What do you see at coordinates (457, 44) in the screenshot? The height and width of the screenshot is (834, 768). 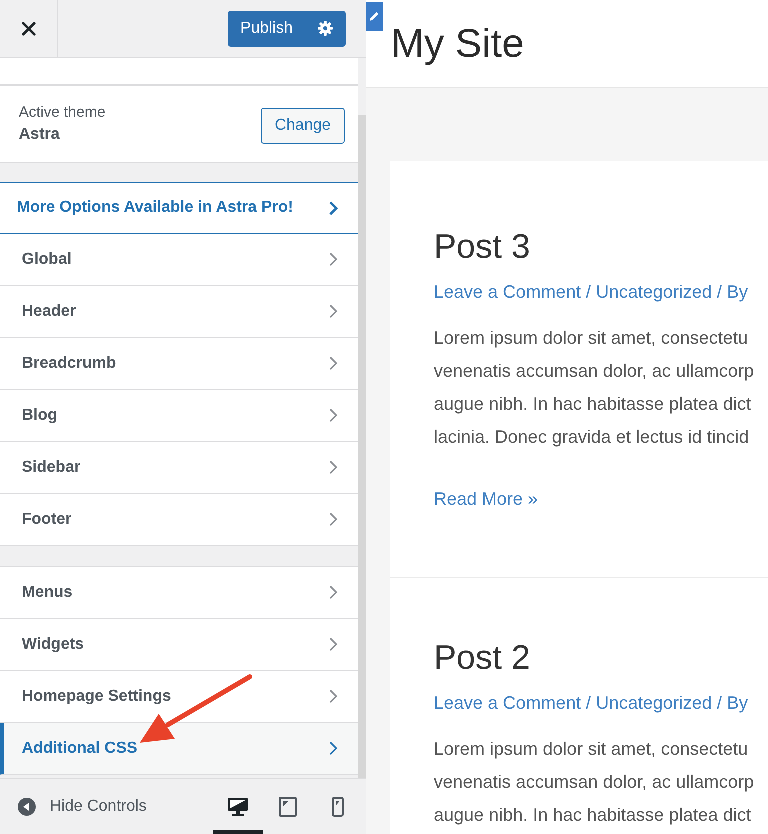 I see `site-title: My Site` at bounding box center [457, 44].